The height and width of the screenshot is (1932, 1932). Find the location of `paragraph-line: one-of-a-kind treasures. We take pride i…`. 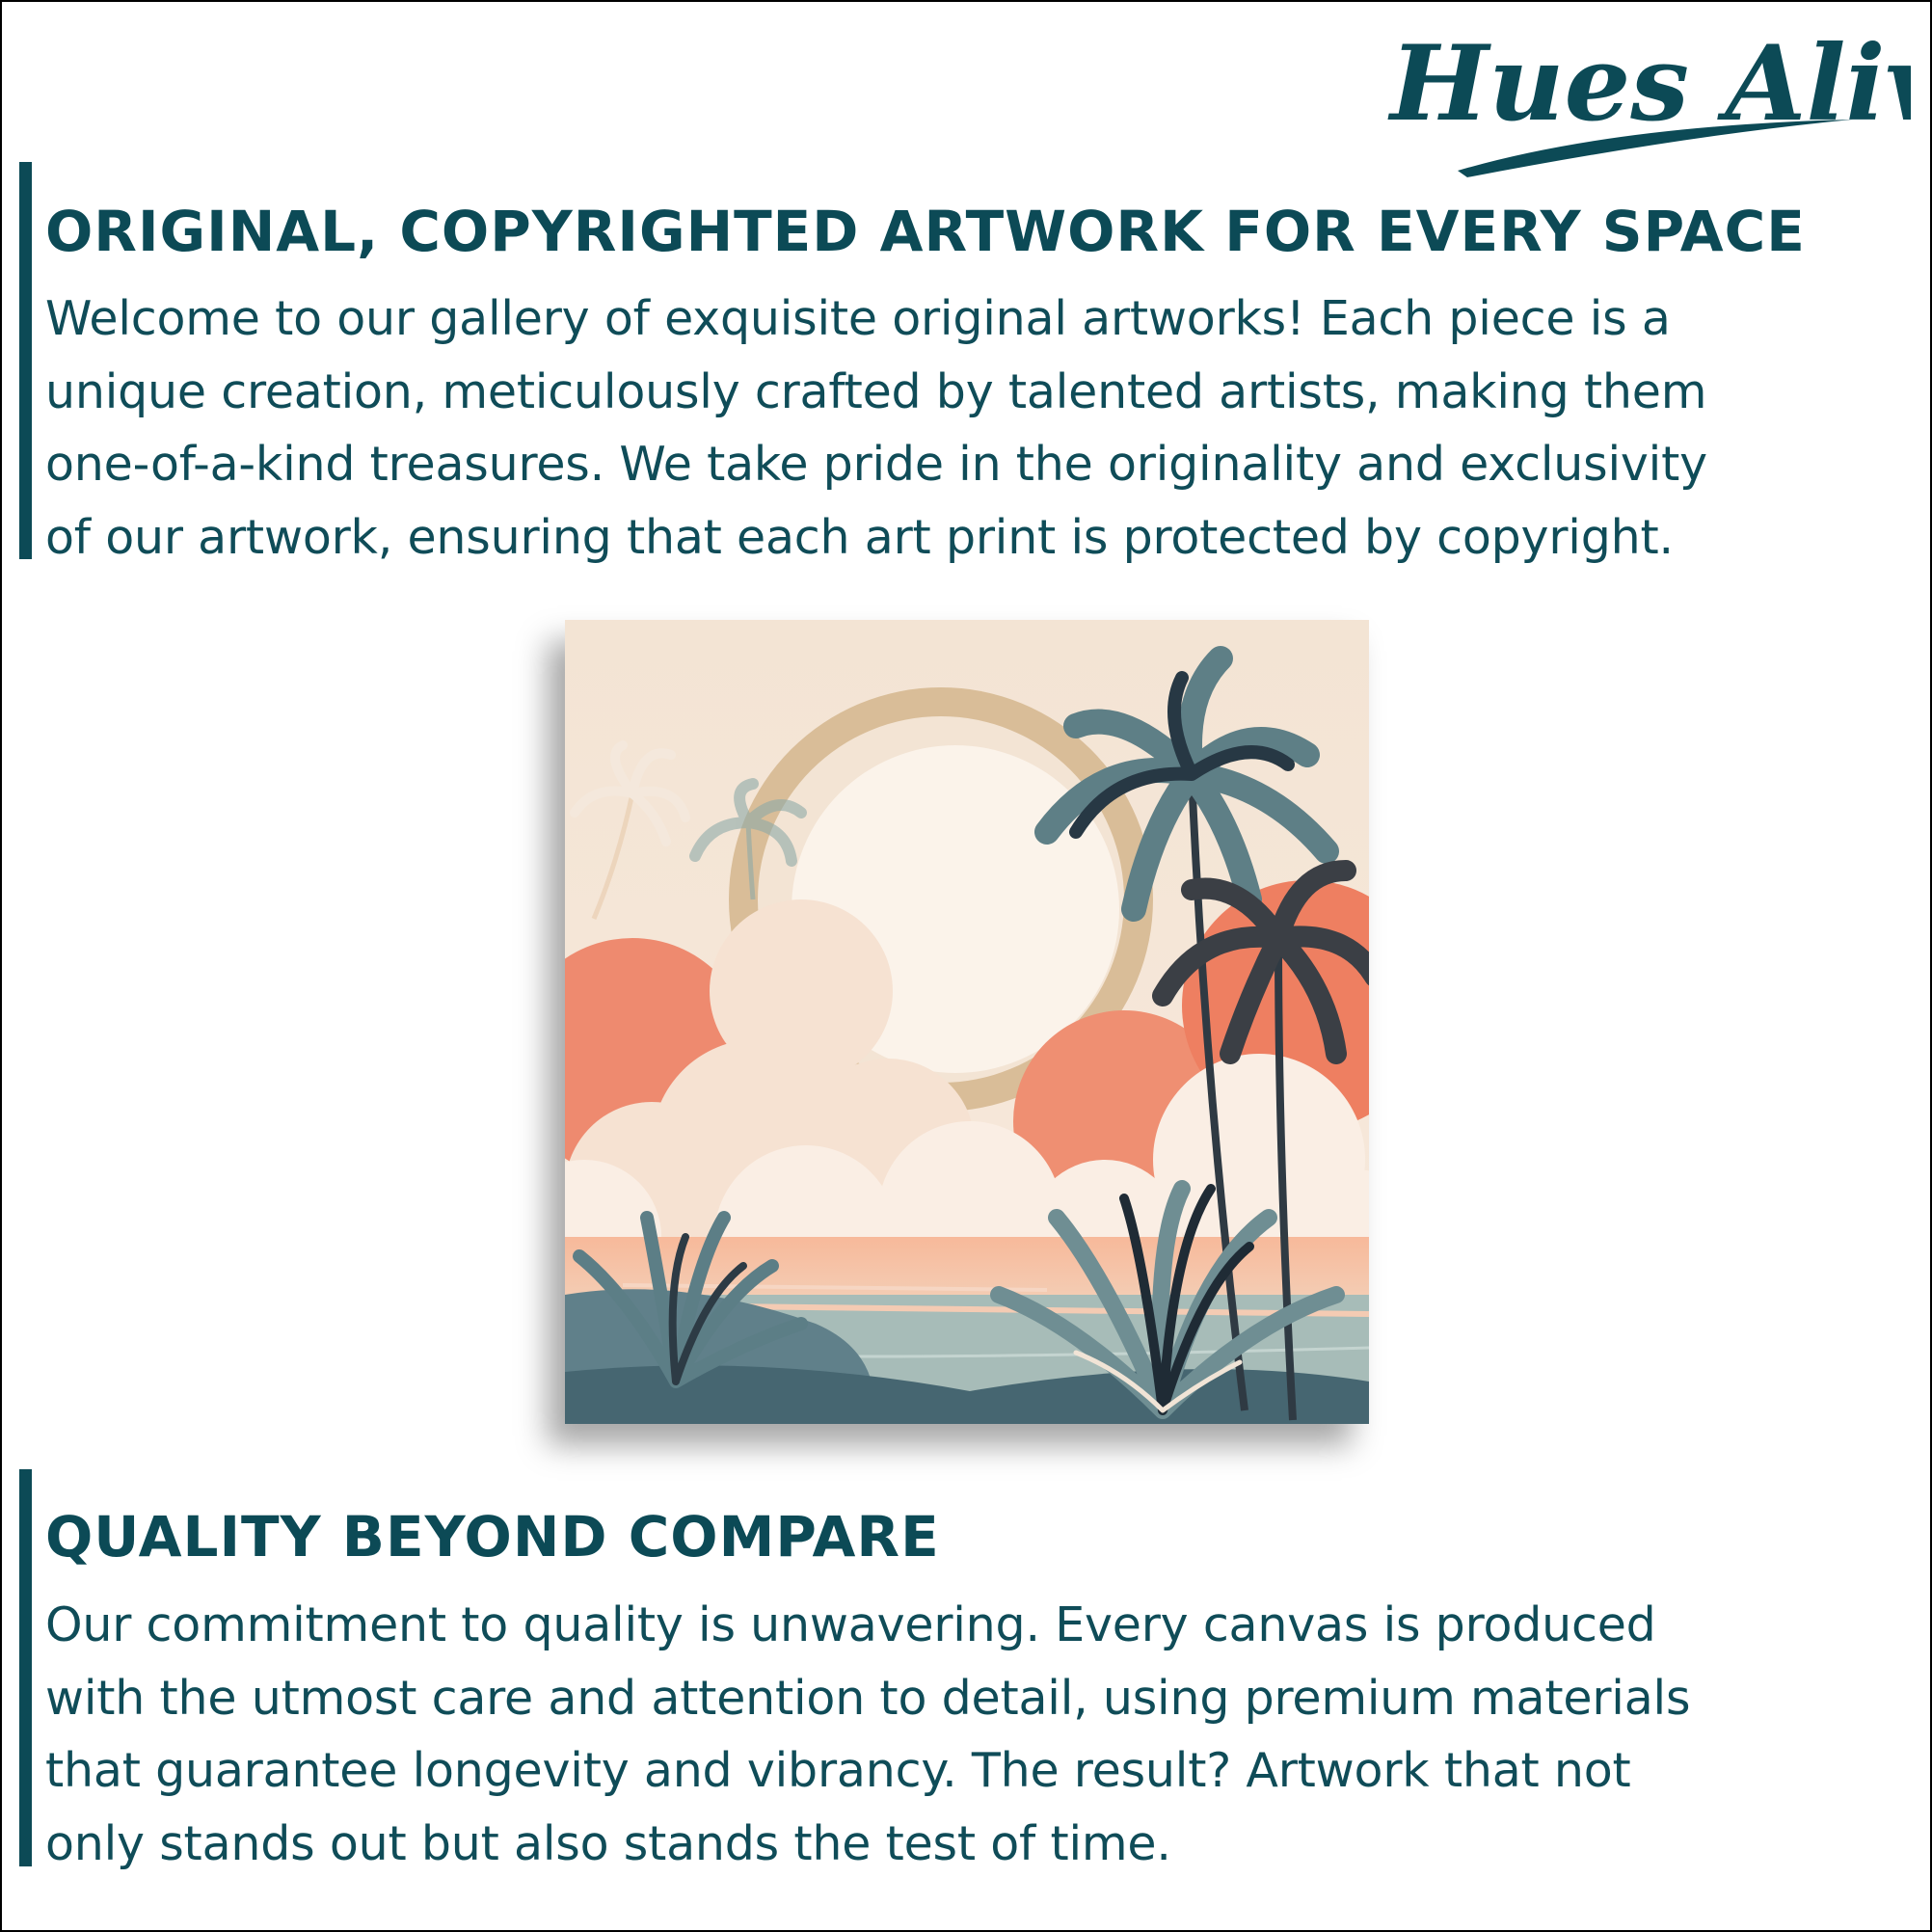

paragraph-line: one-of-a-kind treasures. We take pride i… is located at coordinates (876, 465).